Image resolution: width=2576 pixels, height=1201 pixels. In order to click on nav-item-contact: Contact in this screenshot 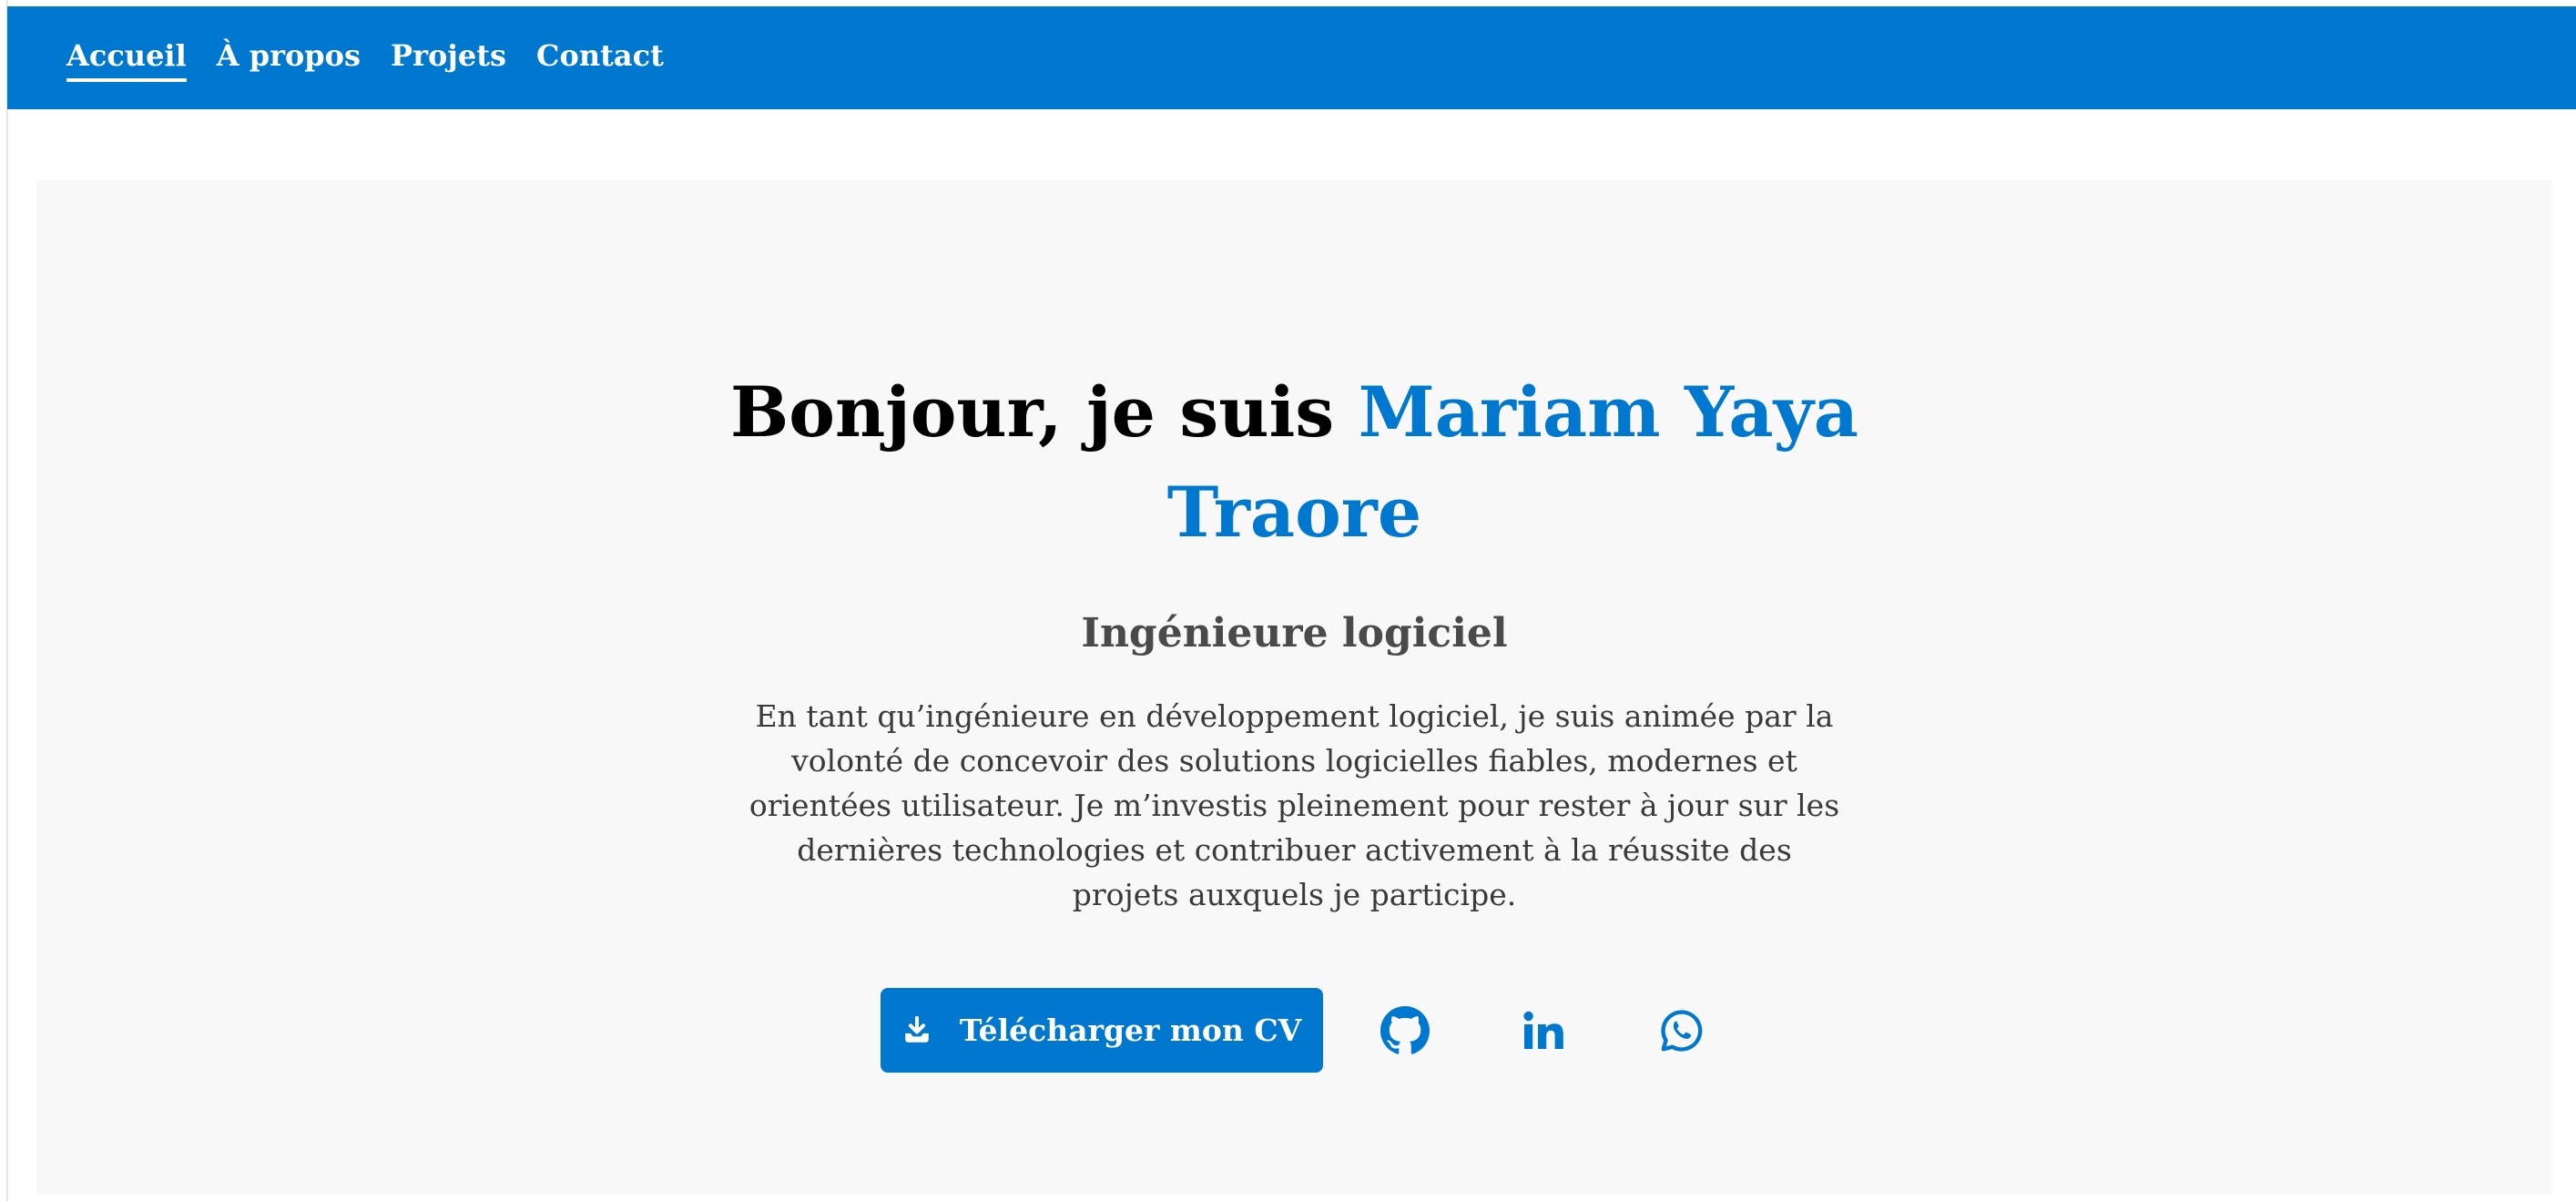, I will do `click(600, 58)`.